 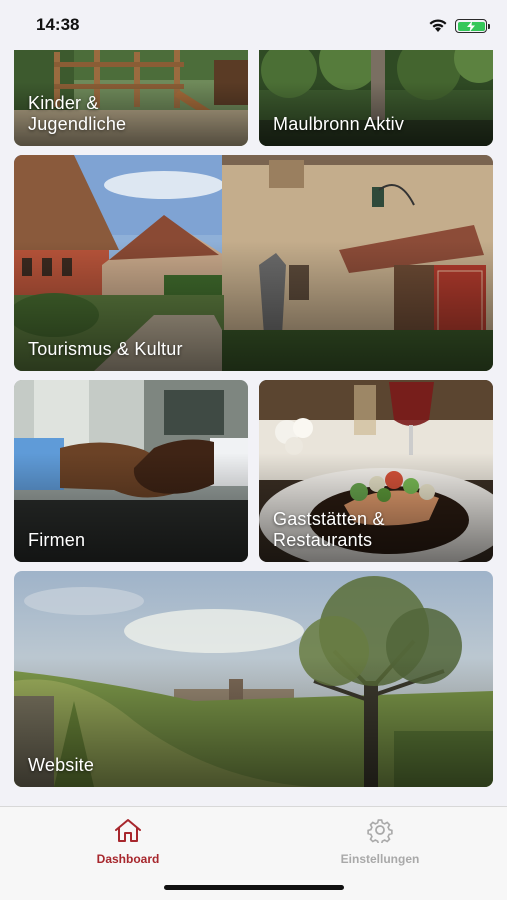 I want to click on tile-firmen: Firmen, so click(x=131, y=471).